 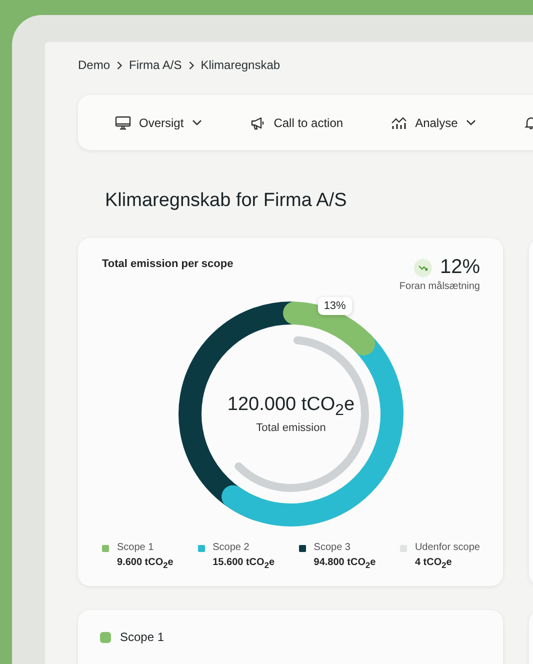 I want to click on legend-value: 15.600 tCO$_{2}$e, so click(x=243, y=563).